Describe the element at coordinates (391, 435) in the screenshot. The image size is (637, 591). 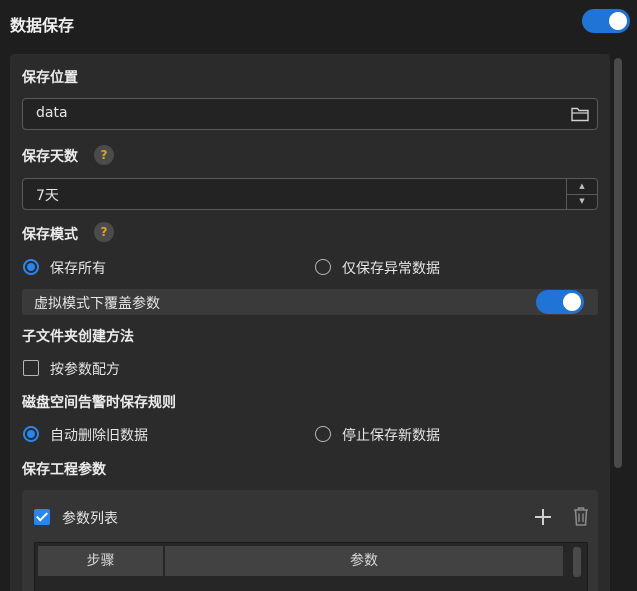
I see `radio-stop-saving-label: 停止保存新数据` at that location.